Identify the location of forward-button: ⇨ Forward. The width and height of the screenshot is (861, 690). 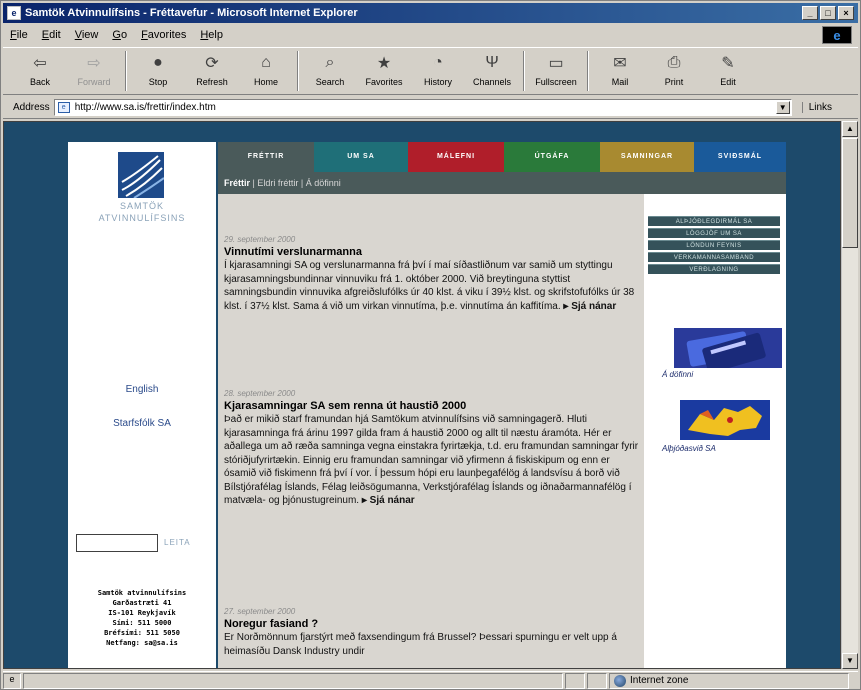
(94, 71).